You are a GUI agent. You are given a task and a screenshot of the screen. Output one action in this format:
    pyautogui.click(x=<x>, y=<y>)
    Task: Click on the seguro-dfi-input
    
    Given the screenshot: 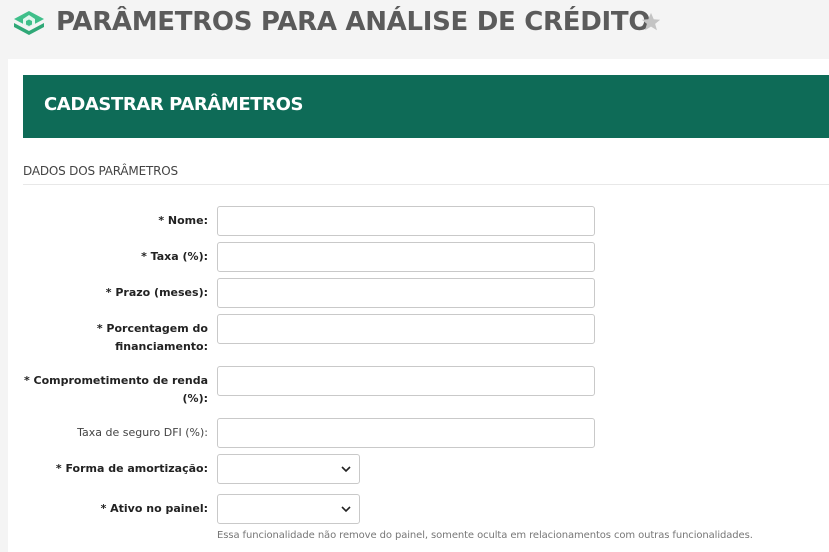 What is the action you would take?
    pyautogui.click(x=406, y=433)
    